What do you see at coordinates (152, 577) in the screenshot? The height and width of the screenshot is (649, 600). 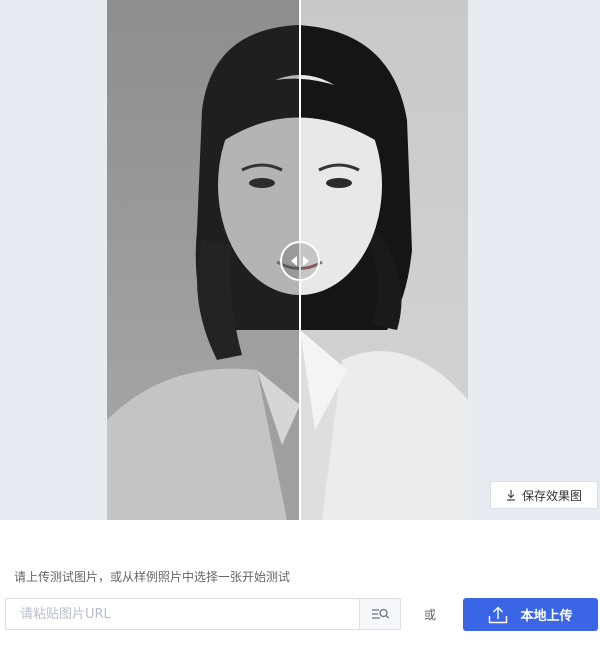 I see `upload-hint: 请上传测试图片，或从样例照片中选择一张开始测试` at bounding box center [152, 577].